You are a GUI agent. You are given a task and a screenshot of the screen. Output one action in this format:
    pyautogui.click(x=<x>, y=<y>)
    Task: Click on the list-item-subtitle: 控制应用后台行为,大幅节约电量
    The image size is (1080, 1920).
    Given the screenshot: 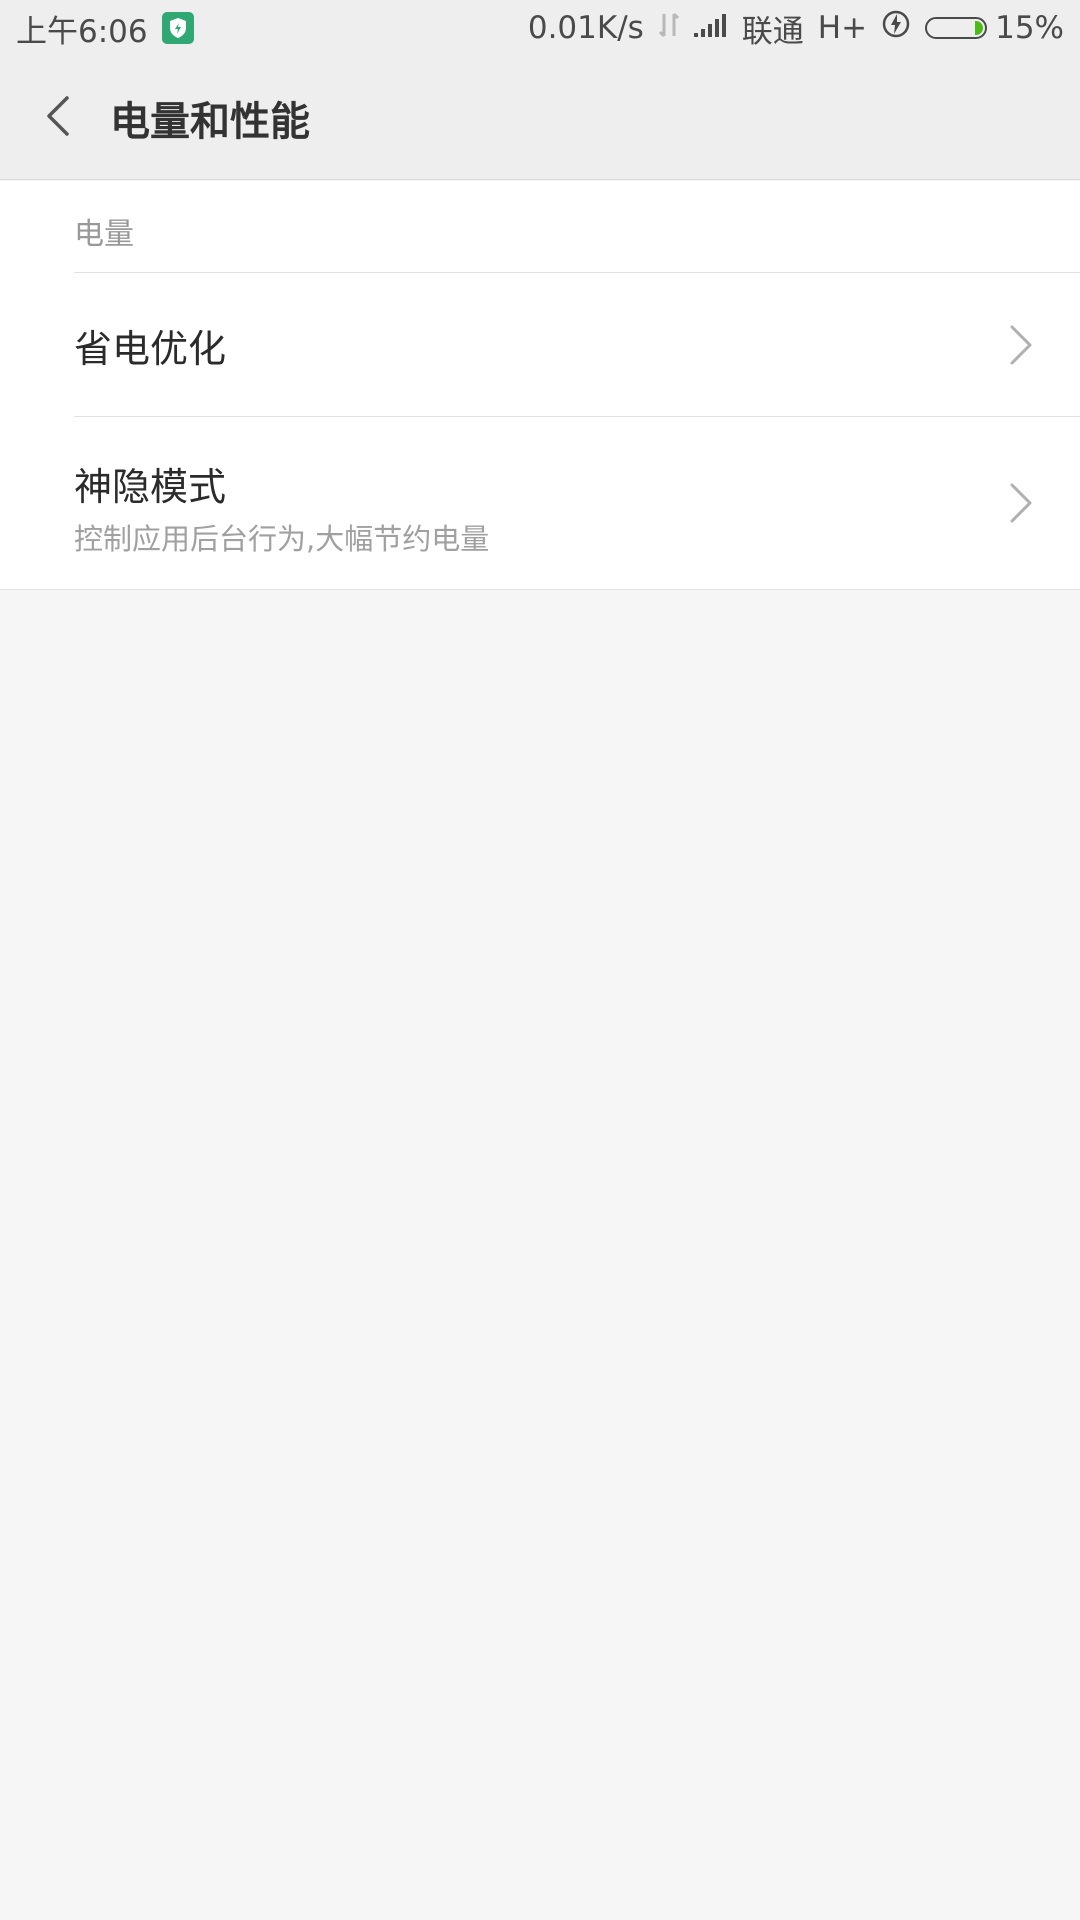 What is the action you would take?
    pyautogui.click(x=282, y=539)
    